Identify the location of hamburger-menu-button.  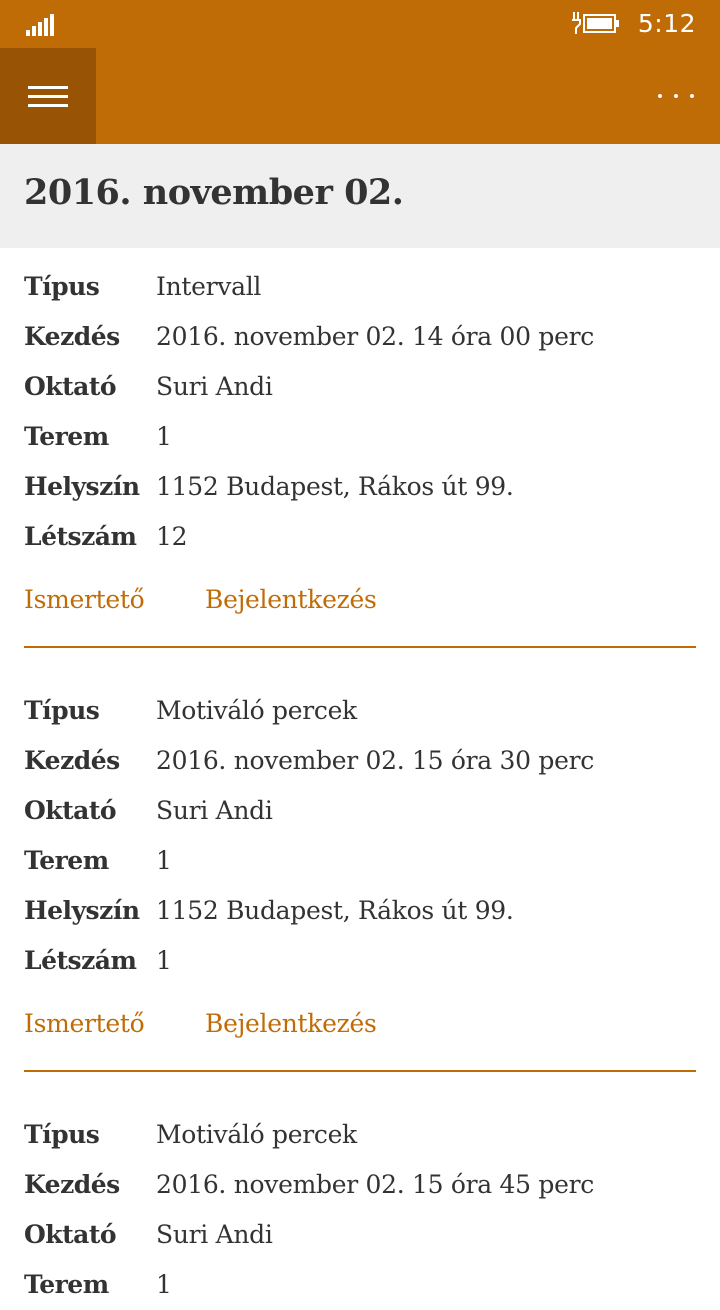
(48, 96).